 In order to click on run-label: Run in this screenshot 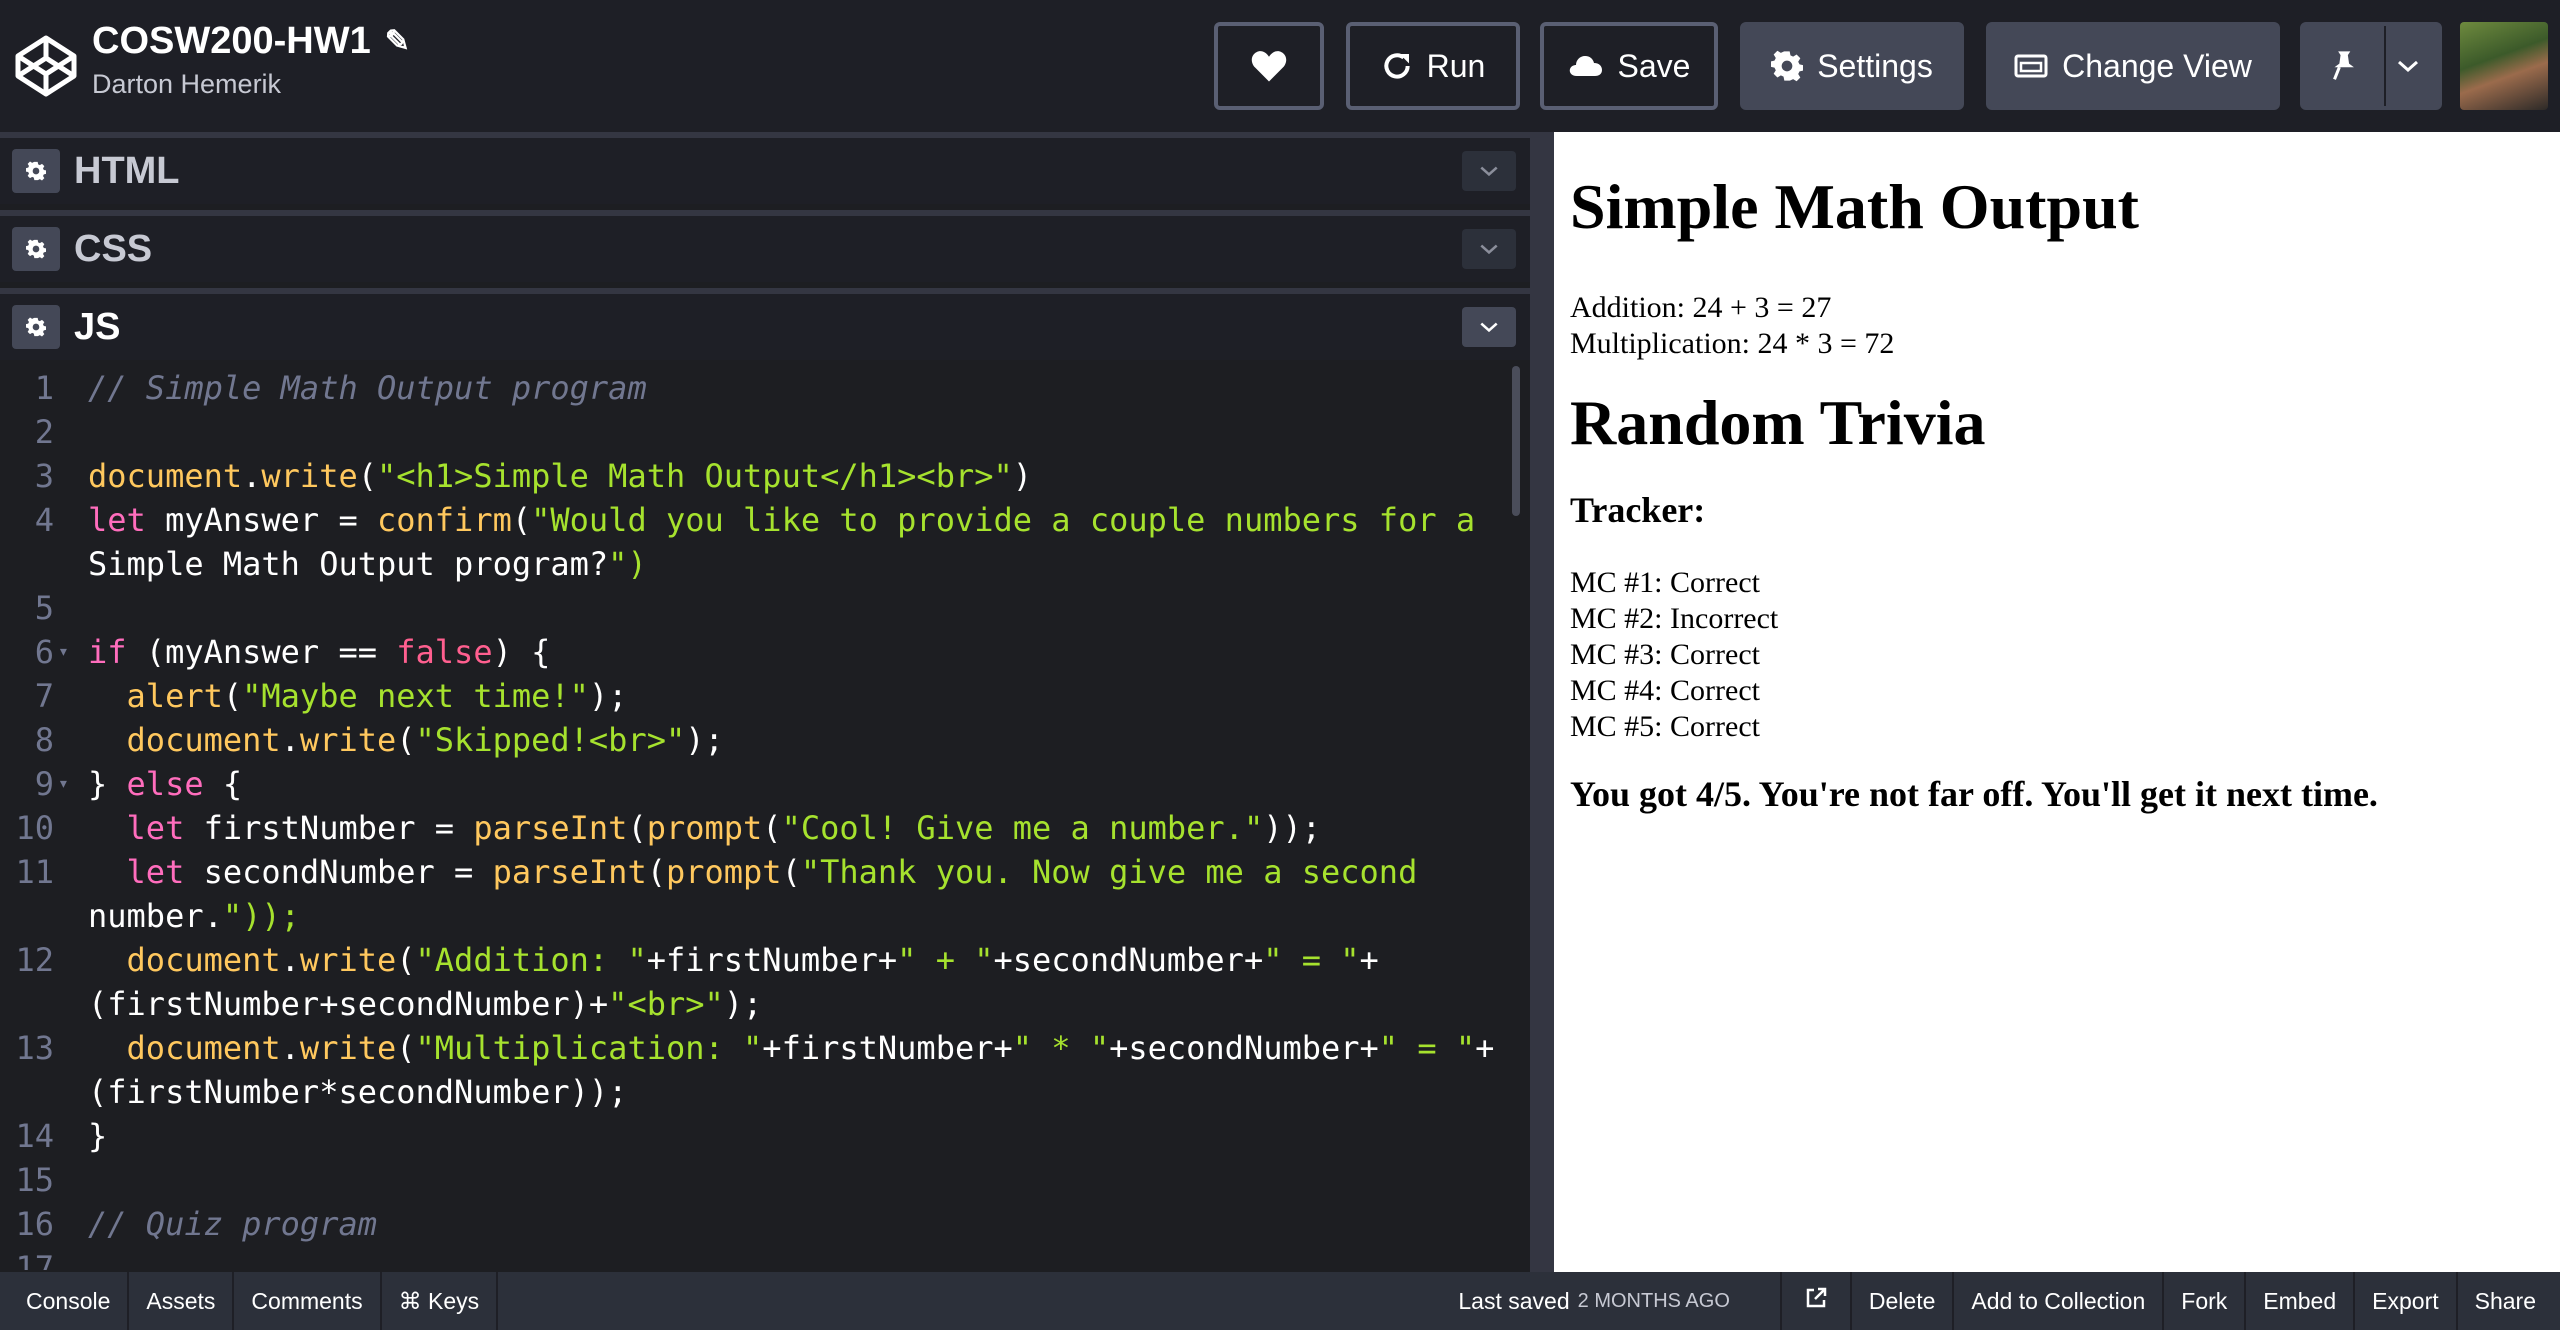, I will do `click(1456, 65)`.